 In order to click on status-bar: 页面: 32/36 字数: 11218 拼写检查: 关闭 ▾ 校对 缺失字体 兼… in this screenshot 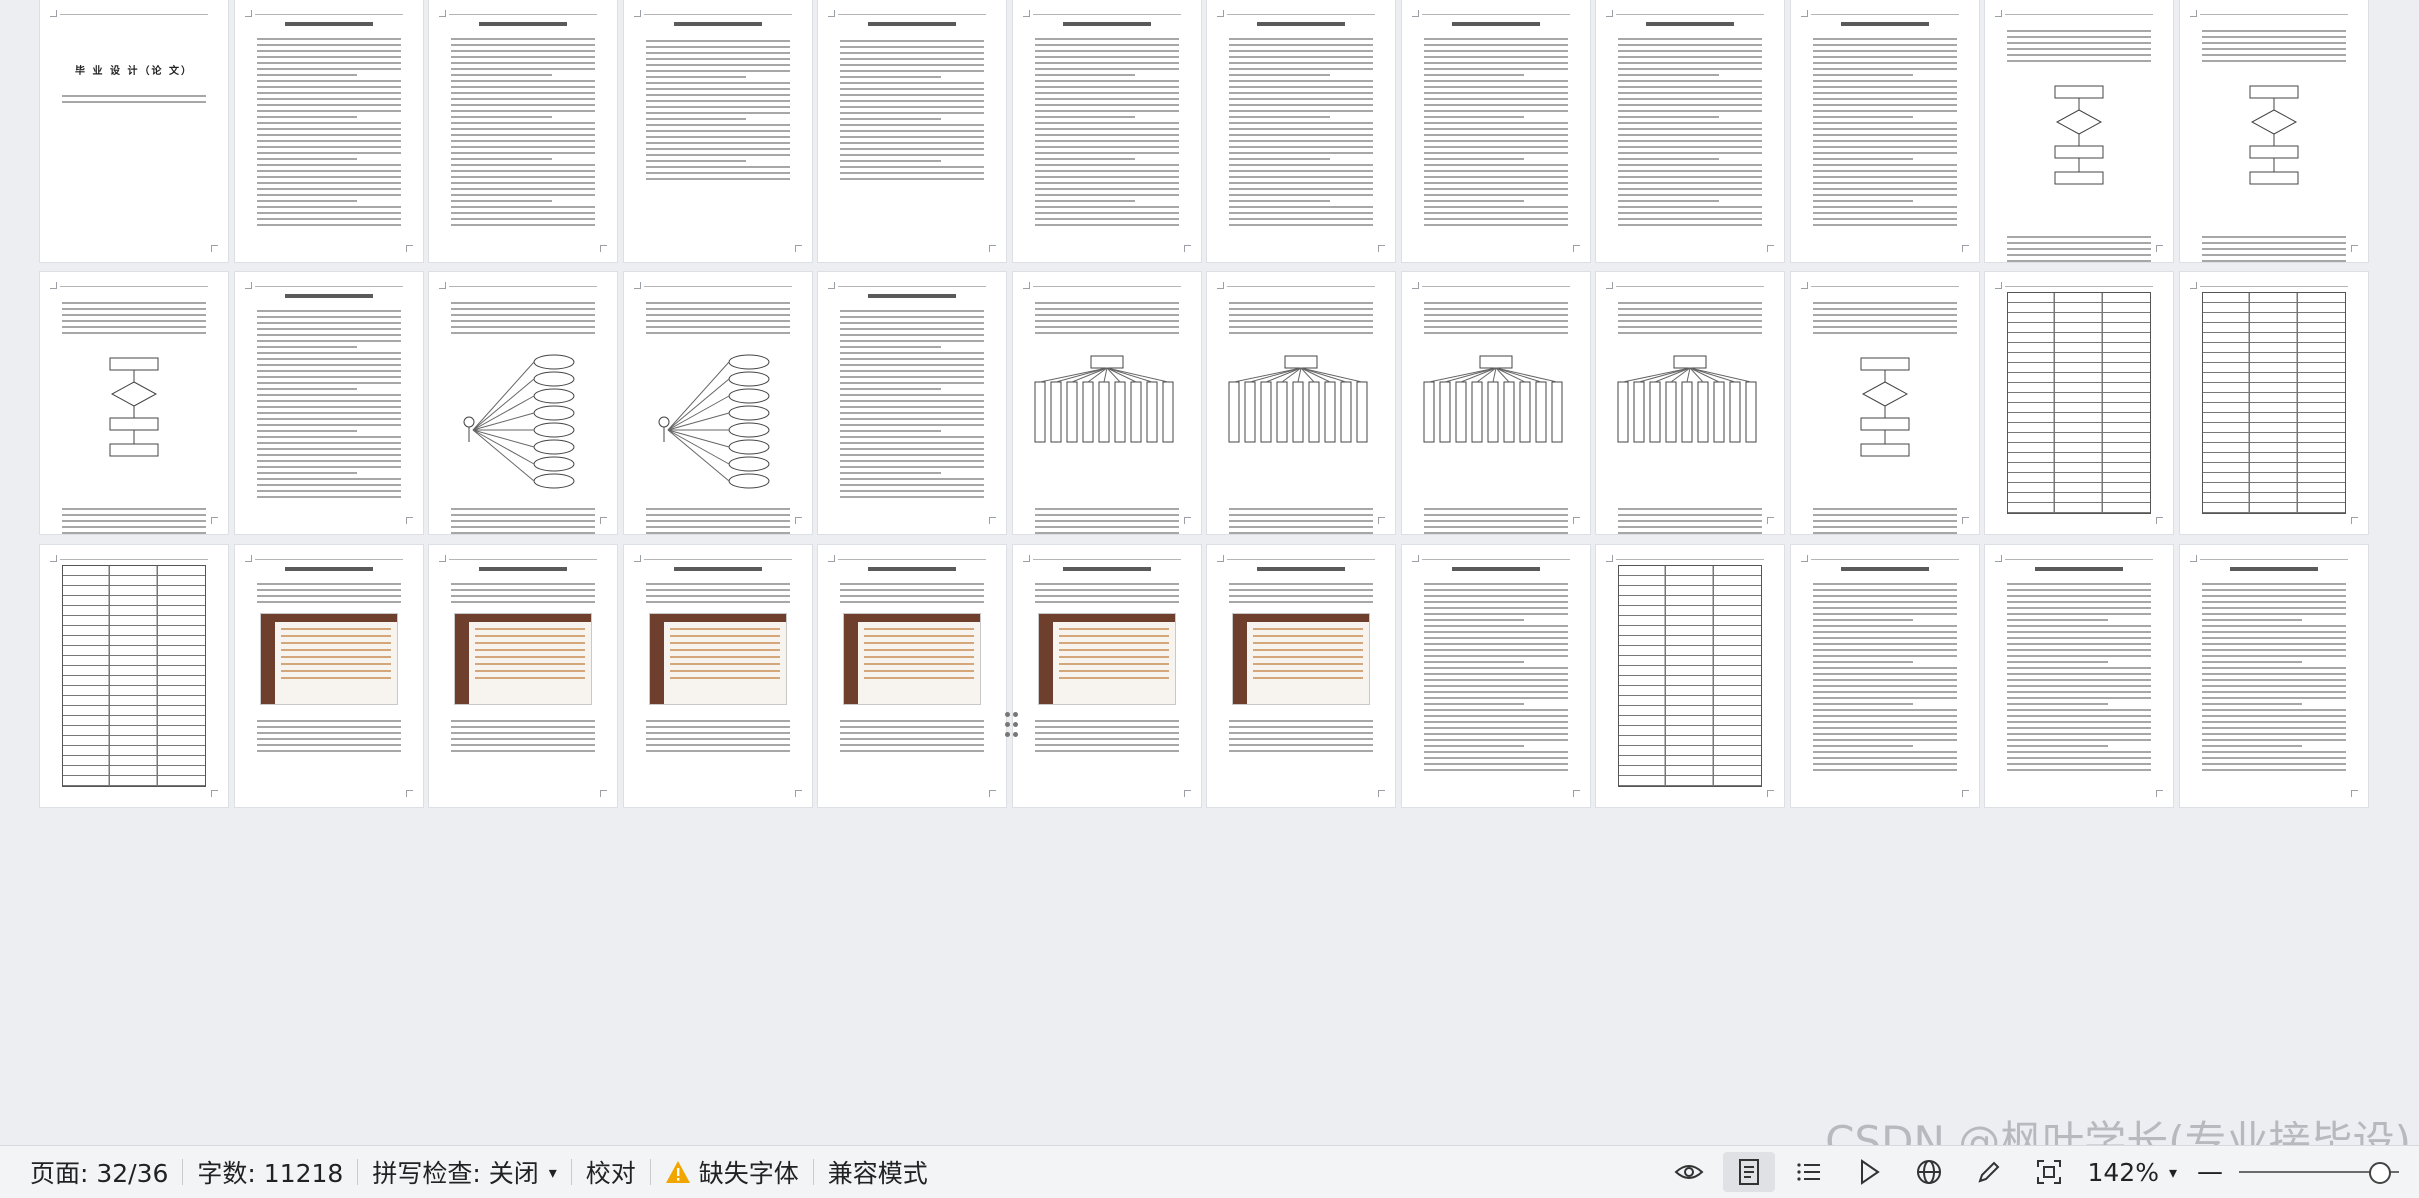, I will do `click(1209, 1171)`.